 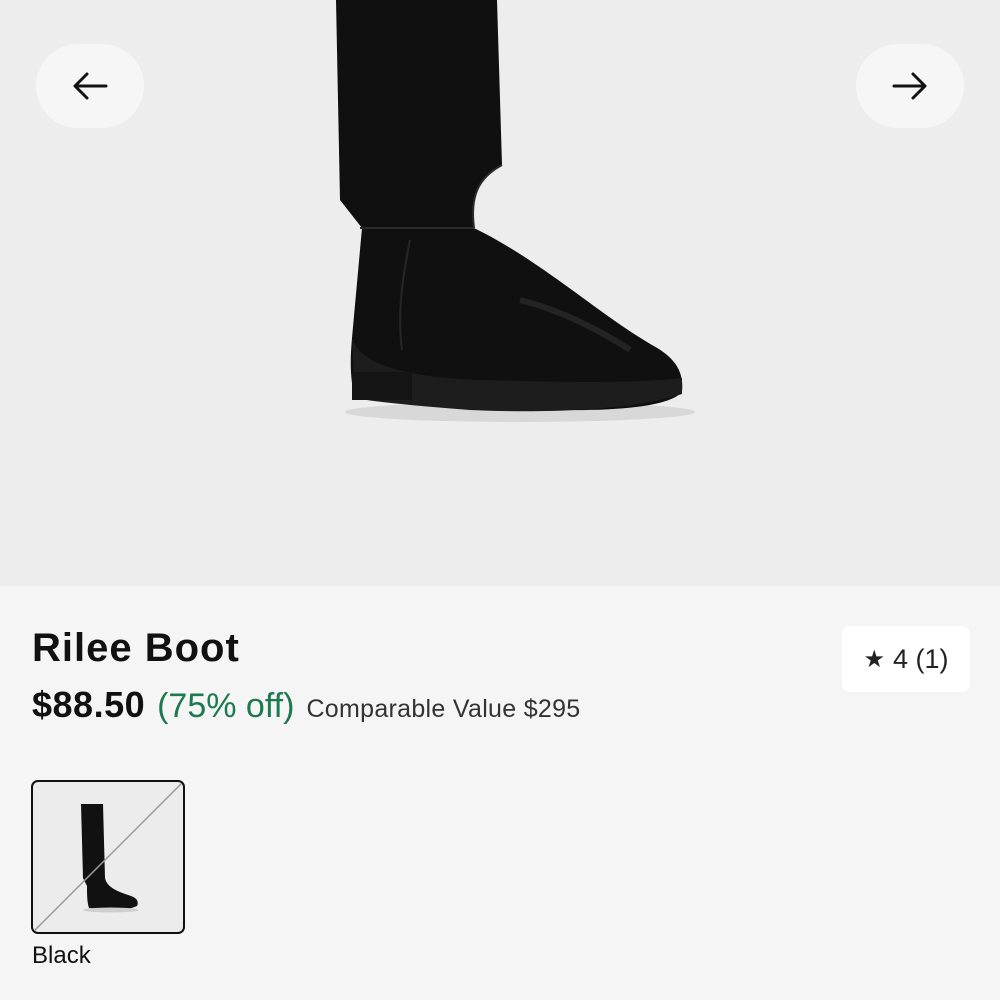 I want to click on product-title: Rilee Boot, so click(x=136, y=648).